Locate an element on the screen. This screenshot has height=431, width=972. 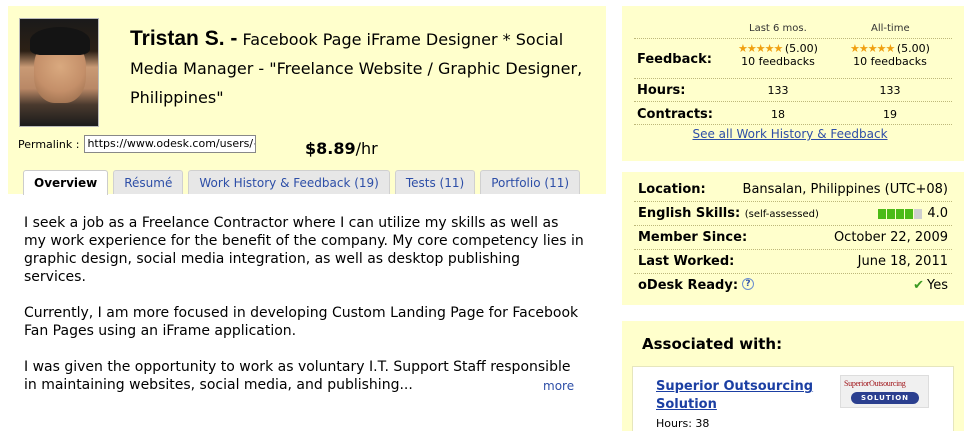
hours-label: Hours: is located at coordinates (661, 90).